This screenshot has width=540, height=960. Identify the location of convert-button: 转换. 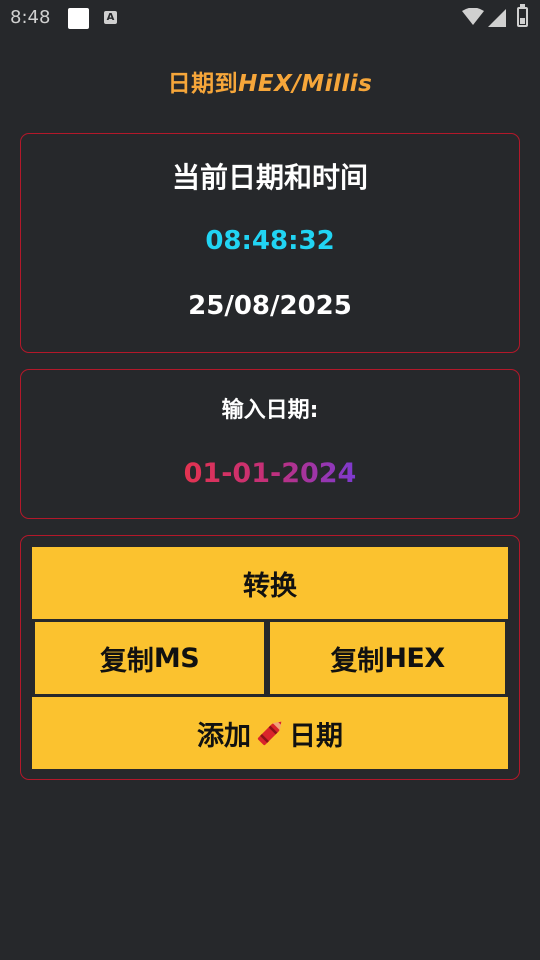
(270, 583).